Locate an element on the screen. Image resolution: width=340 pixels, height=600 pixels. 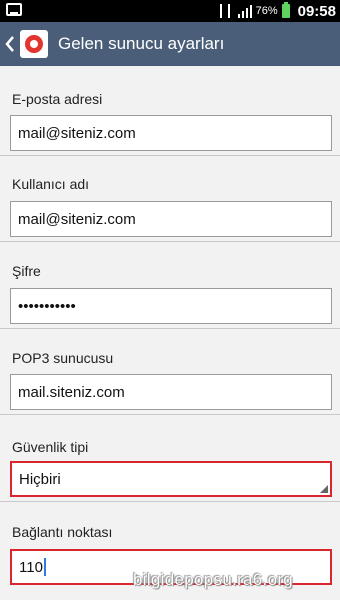
password-section: Şifre ••••••••••• is located at coordinates (170, 285).